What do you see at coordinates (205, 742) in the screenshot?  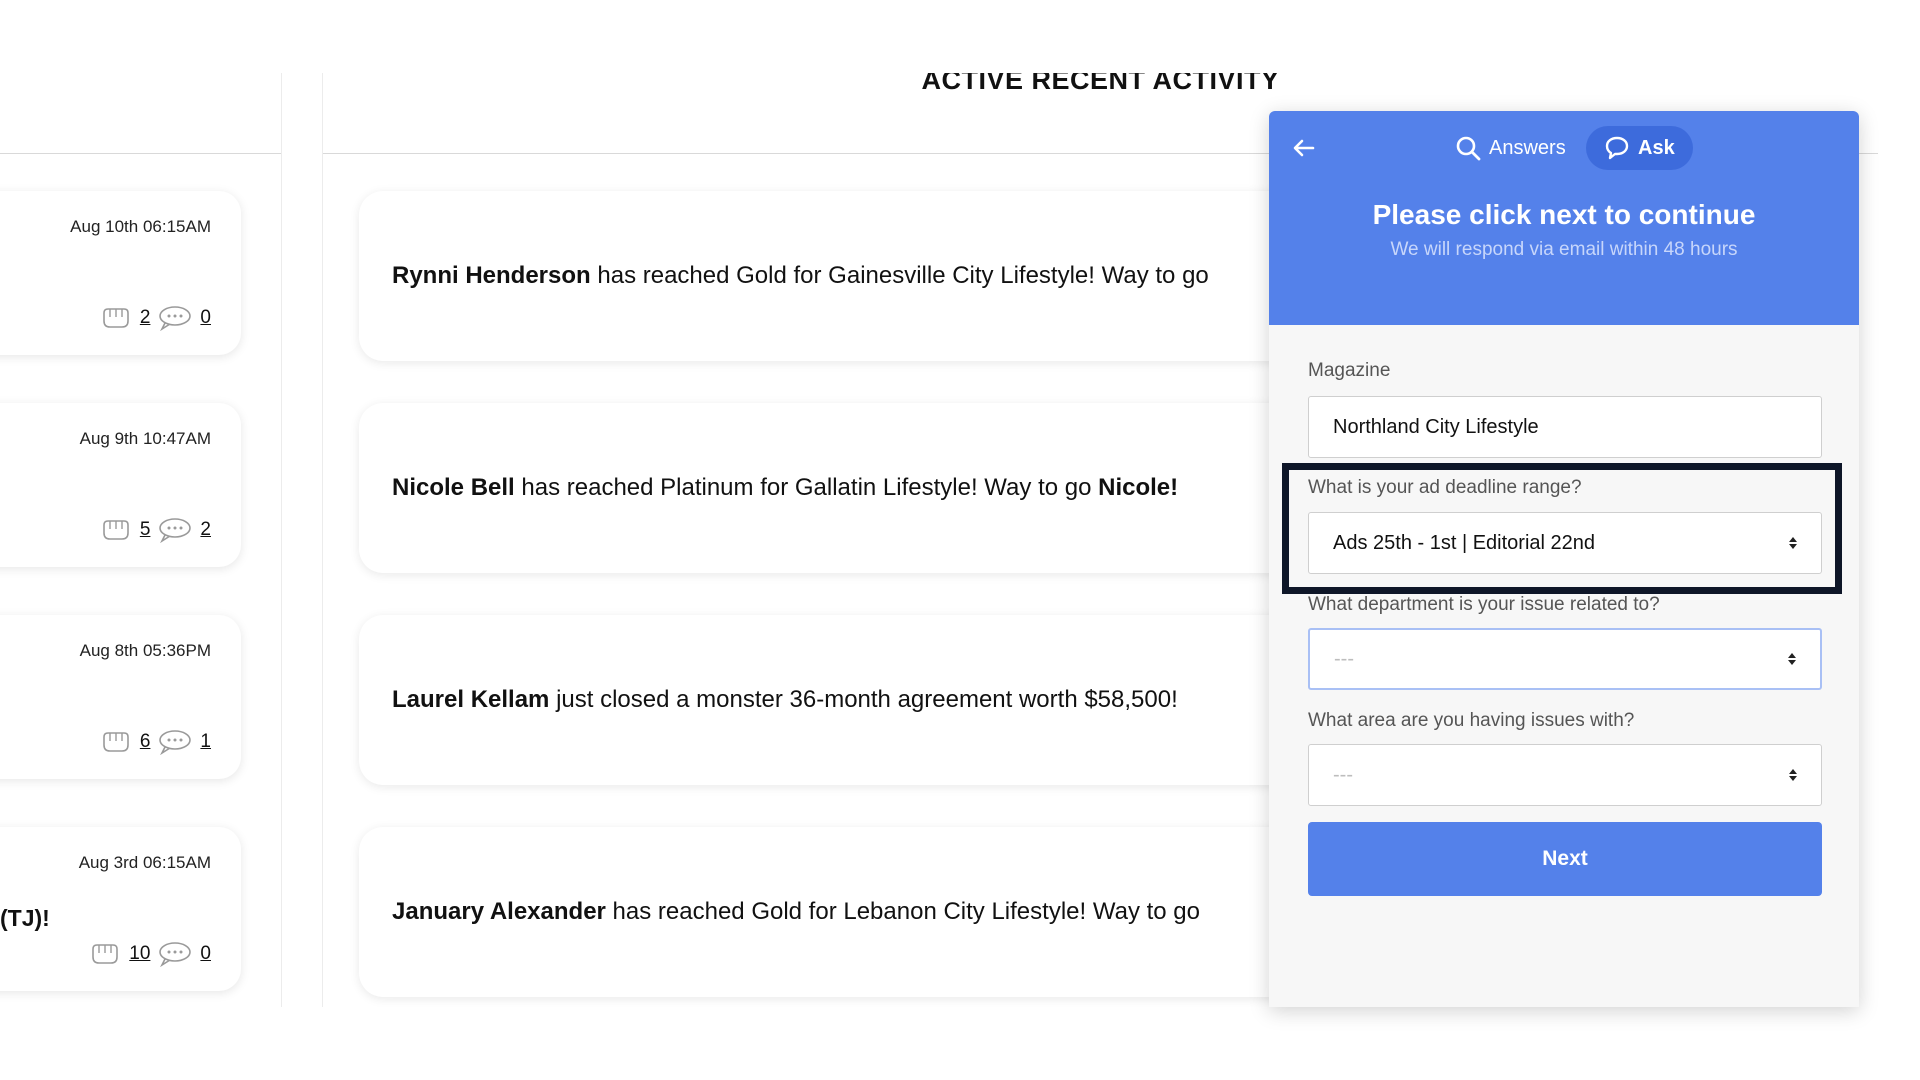 I see `comment-count: 1` at bounding box center [205, 742].